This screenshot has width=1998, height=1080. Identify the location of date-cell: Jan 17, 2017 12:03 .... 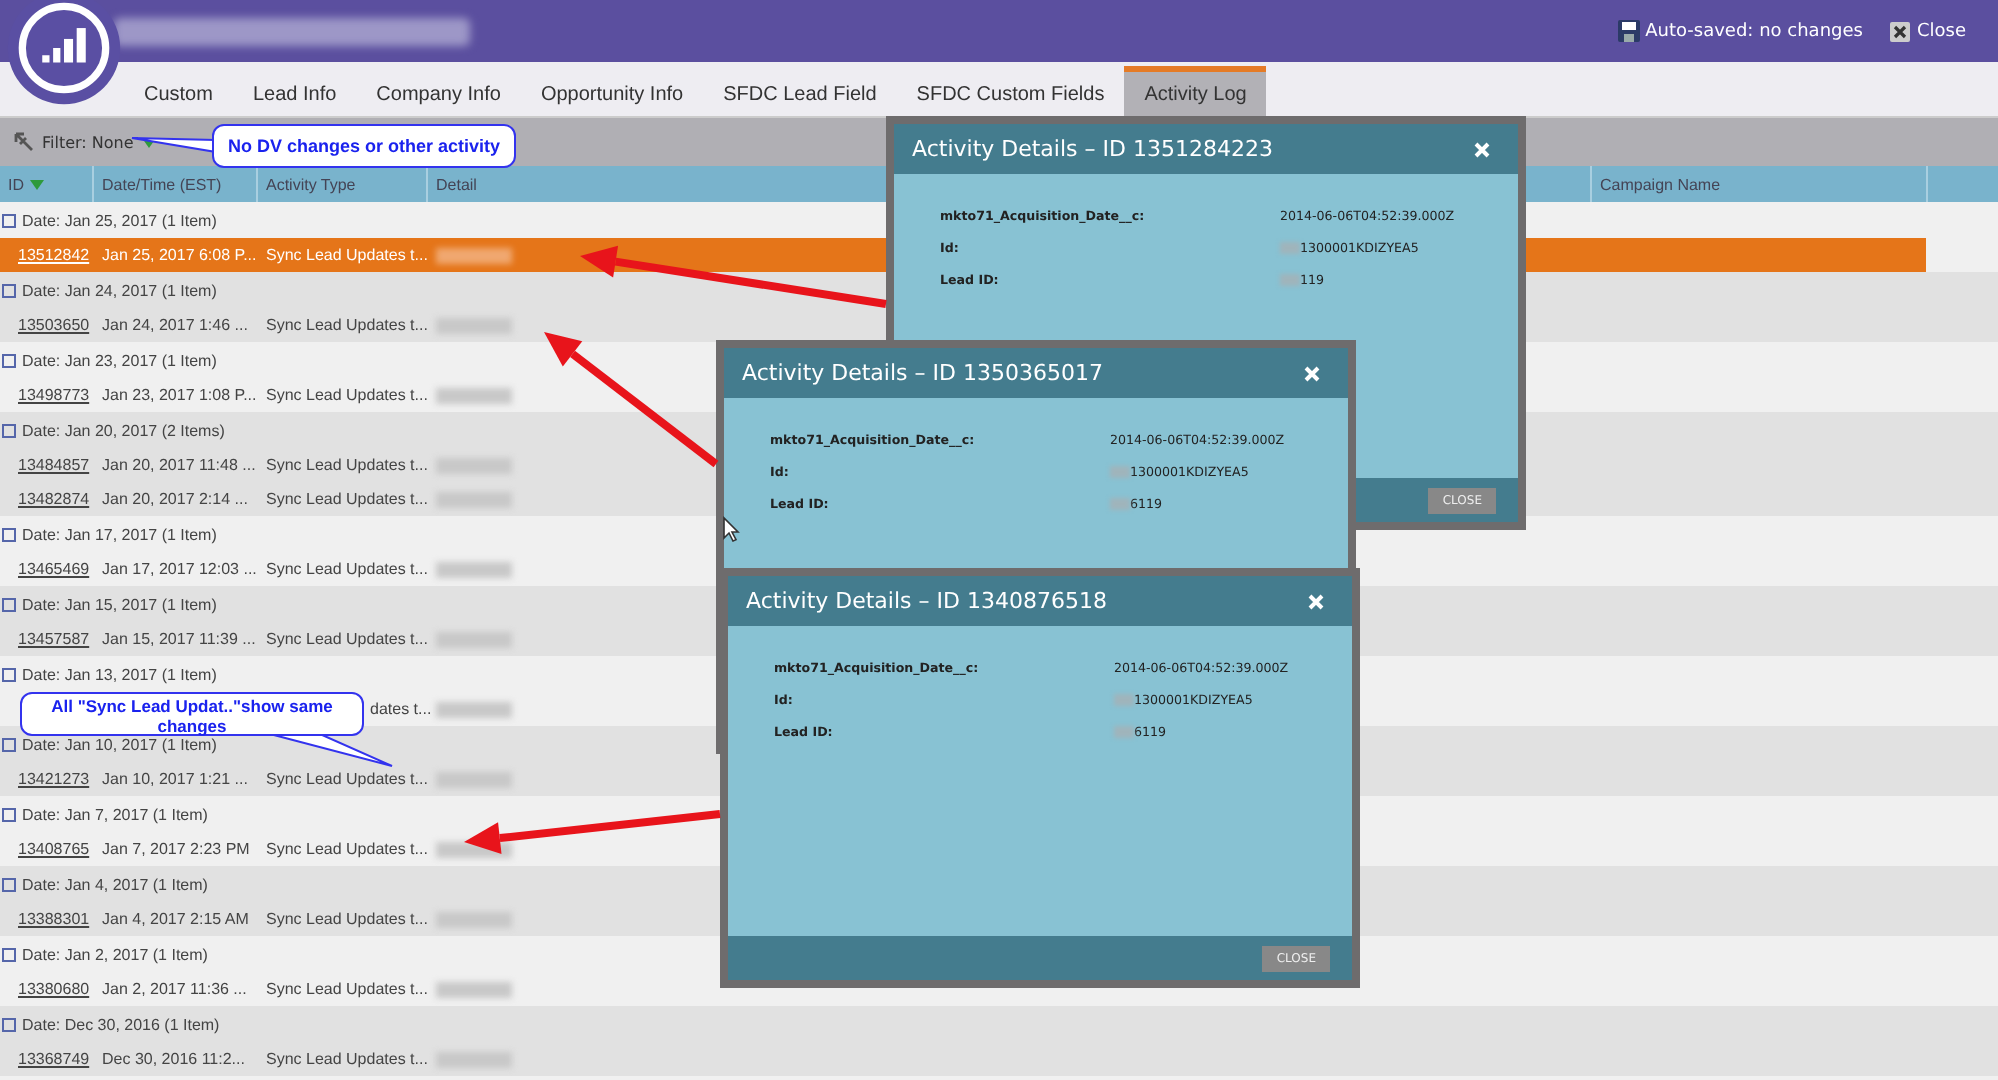
(179, 569).